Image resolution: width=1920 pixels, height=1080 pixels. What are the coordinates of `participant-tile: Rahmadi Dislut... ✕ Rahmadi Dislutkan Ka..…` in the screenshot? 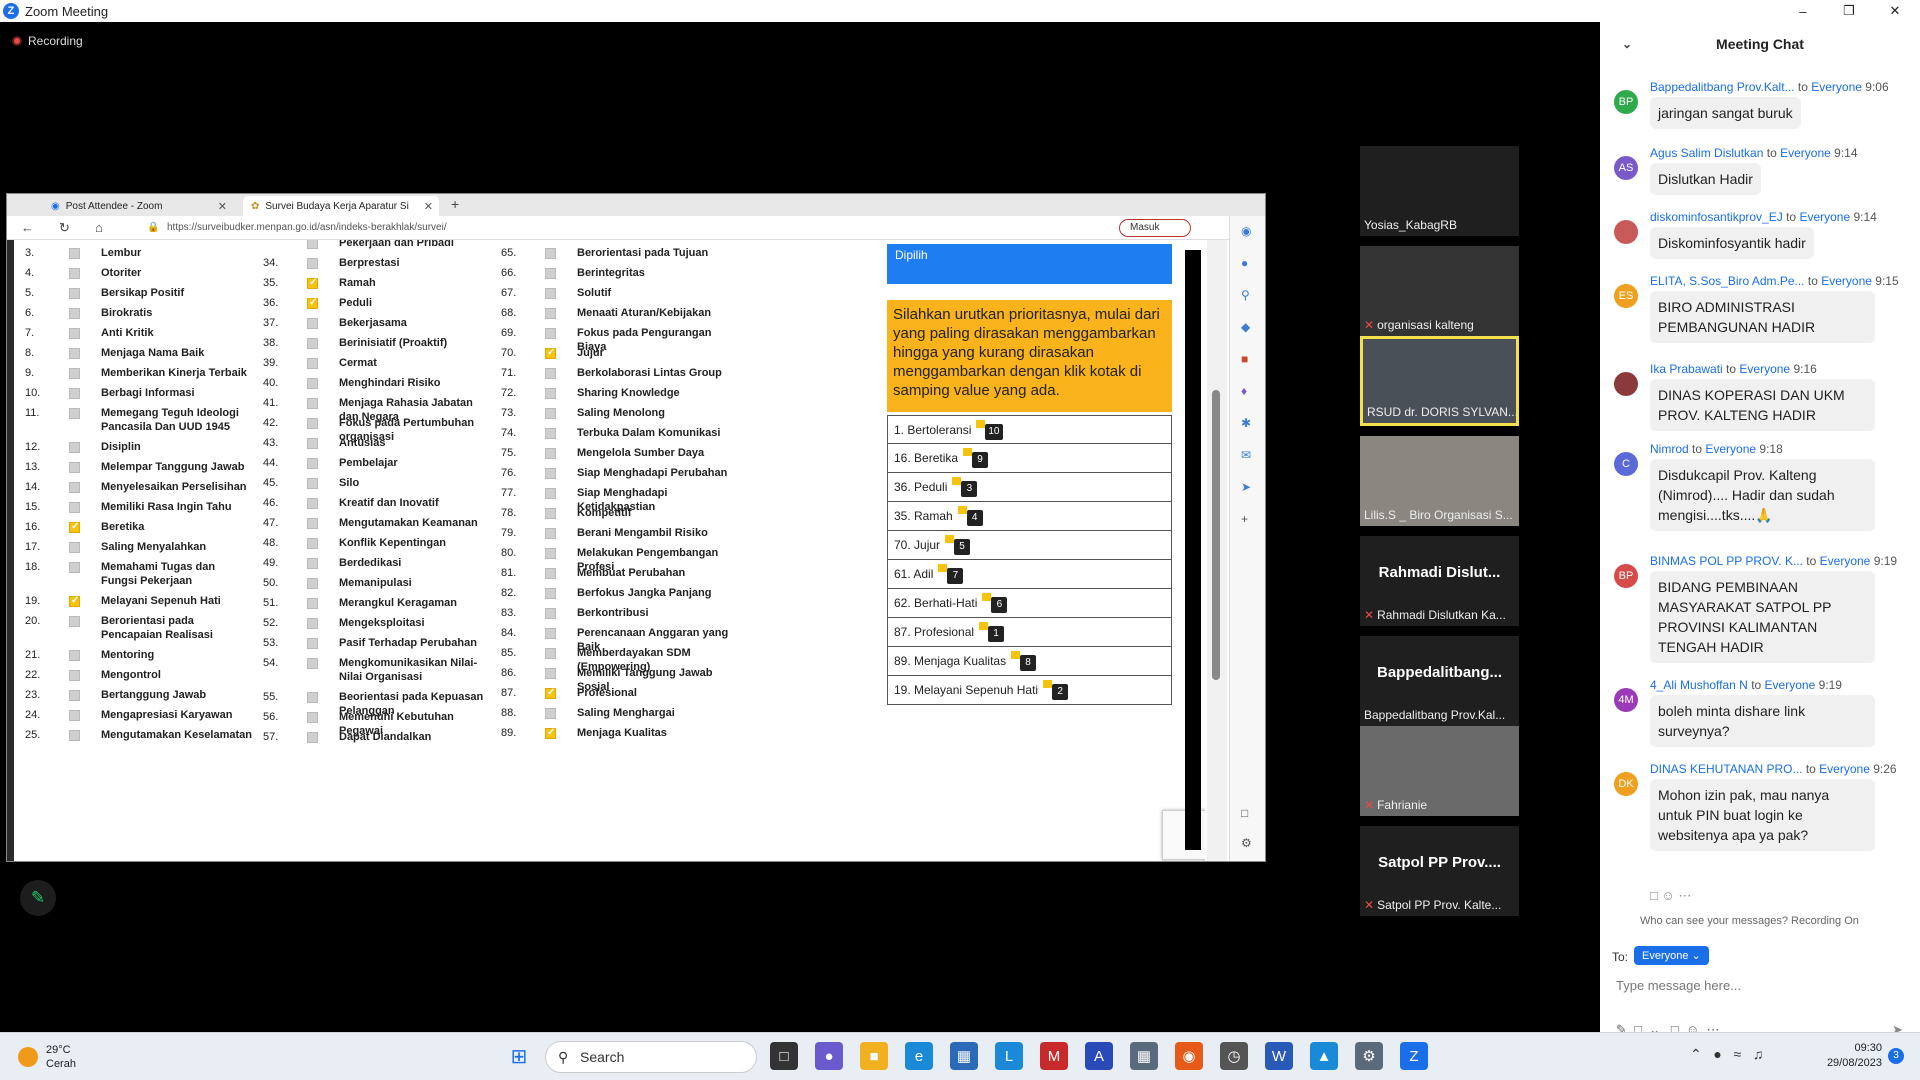 It's located at (1439, 581).